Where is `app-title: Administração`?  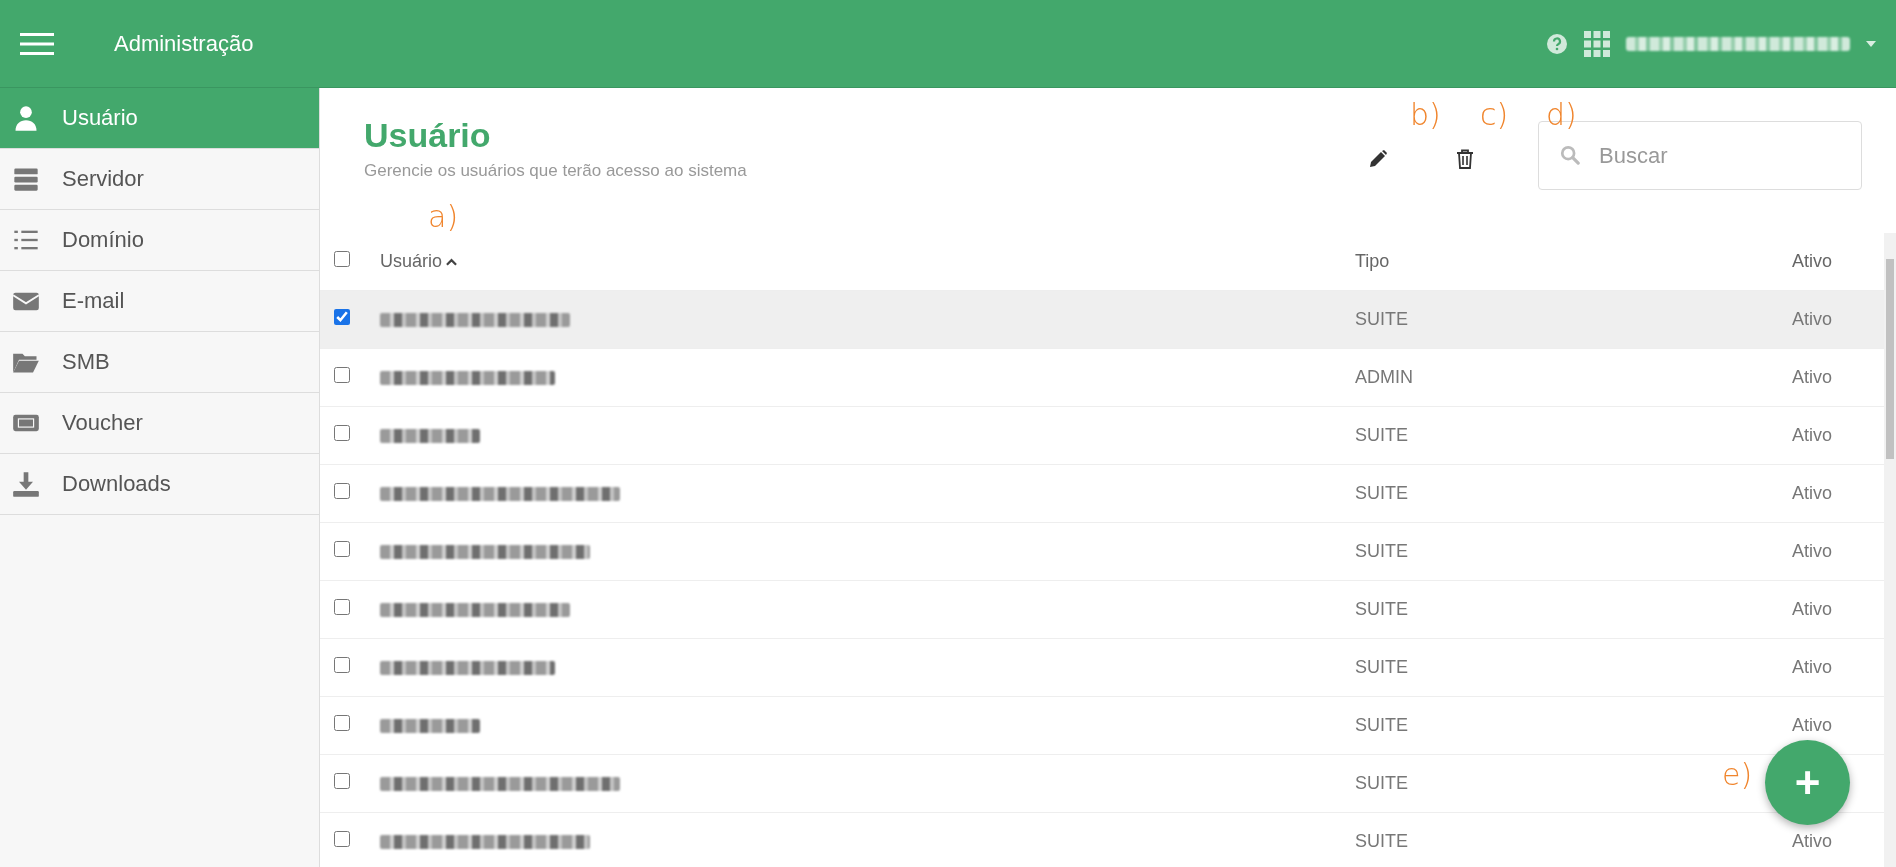
app-title: Administração is located at coordinates (184, 43).